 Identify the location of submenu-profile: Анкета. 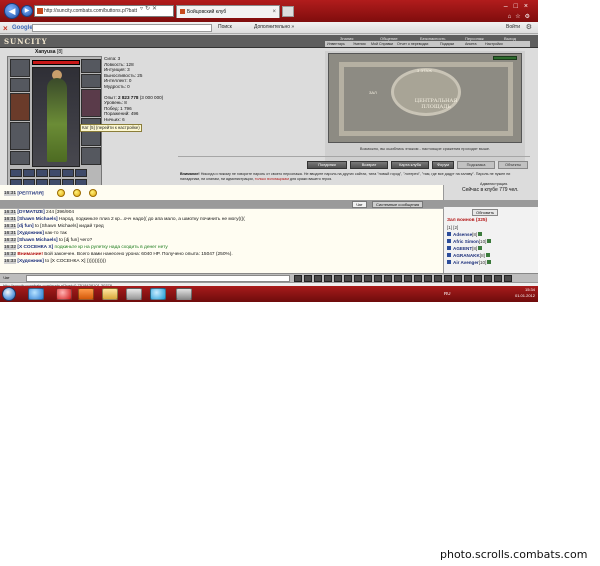
(470, 44).